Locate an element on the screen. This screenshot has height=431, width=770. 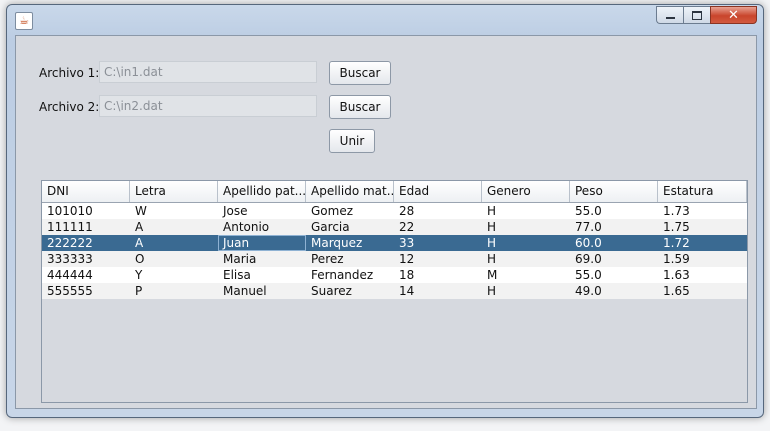
table-cell: 1.73 is located at coordinates (702, 211).